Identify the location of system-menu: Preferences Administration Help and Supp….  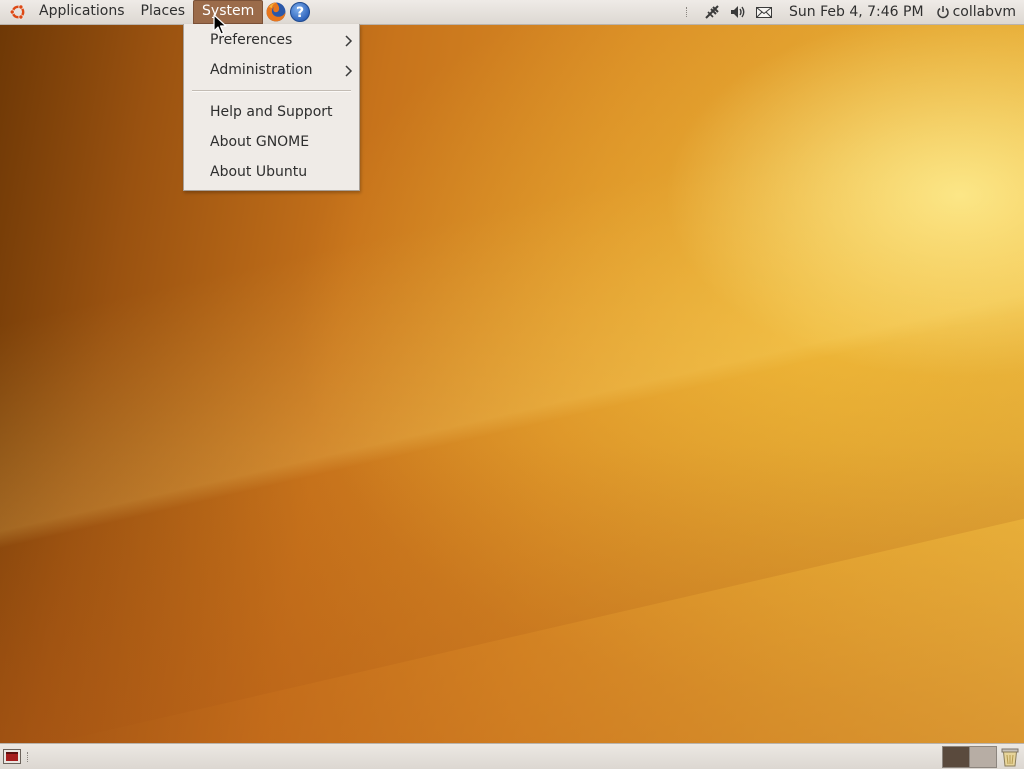
(271, 107).